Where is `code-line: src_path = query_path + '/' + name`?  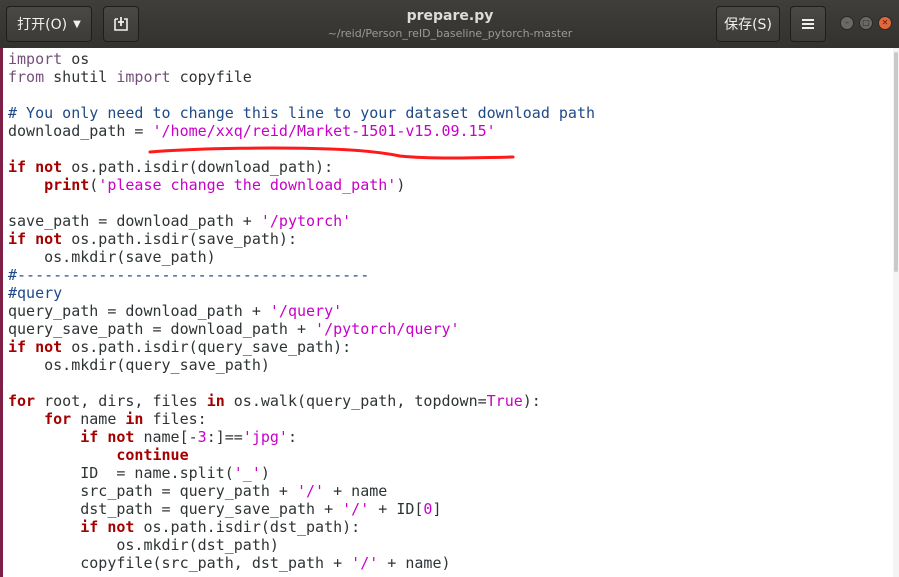 code-line: src_path = query_path + '/' + name is located at coordinates (197, 491).